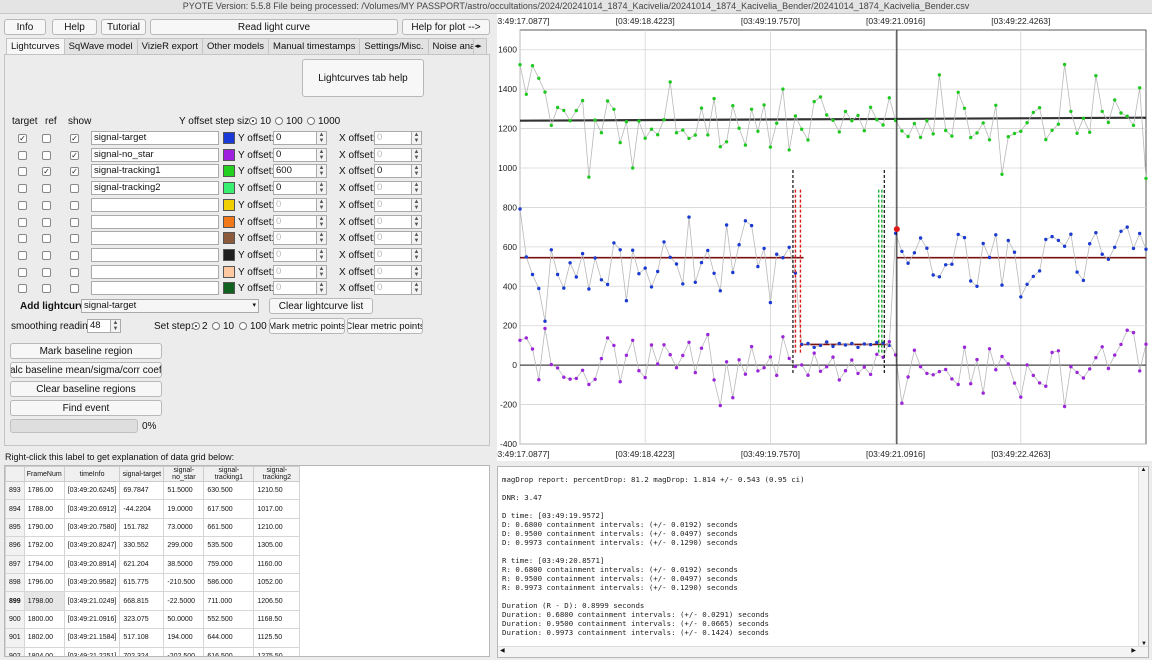  Describe the element at coordinates (155, 138) in the screenshot. I see `curve-name-field: signal-target` at that location.